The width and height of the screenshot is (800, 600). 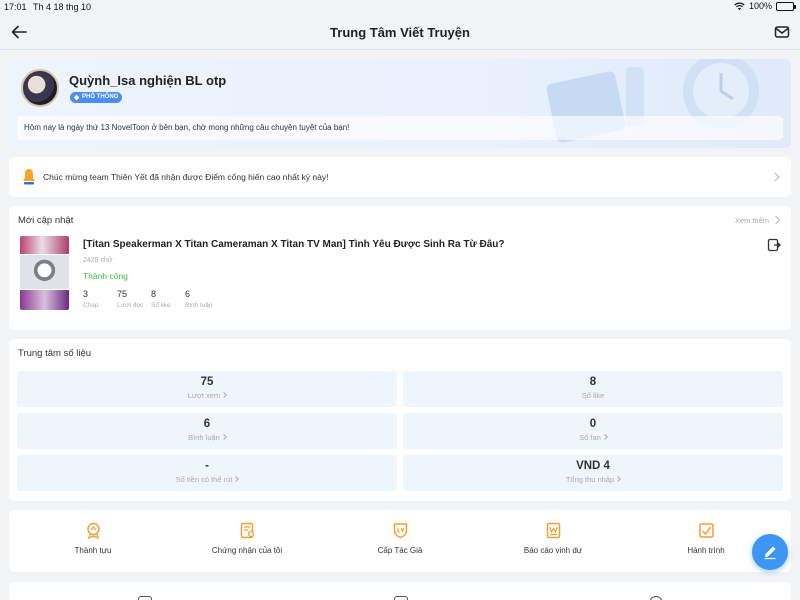 I want to click on story-word-count: 2428 chữ, so click(x=98, y=260).